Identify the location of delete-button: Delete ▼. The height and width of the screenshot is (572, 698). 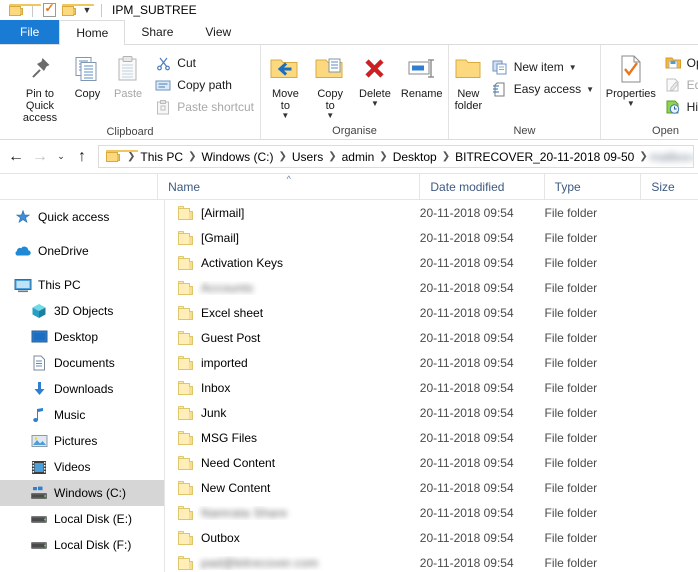
(375, 79).